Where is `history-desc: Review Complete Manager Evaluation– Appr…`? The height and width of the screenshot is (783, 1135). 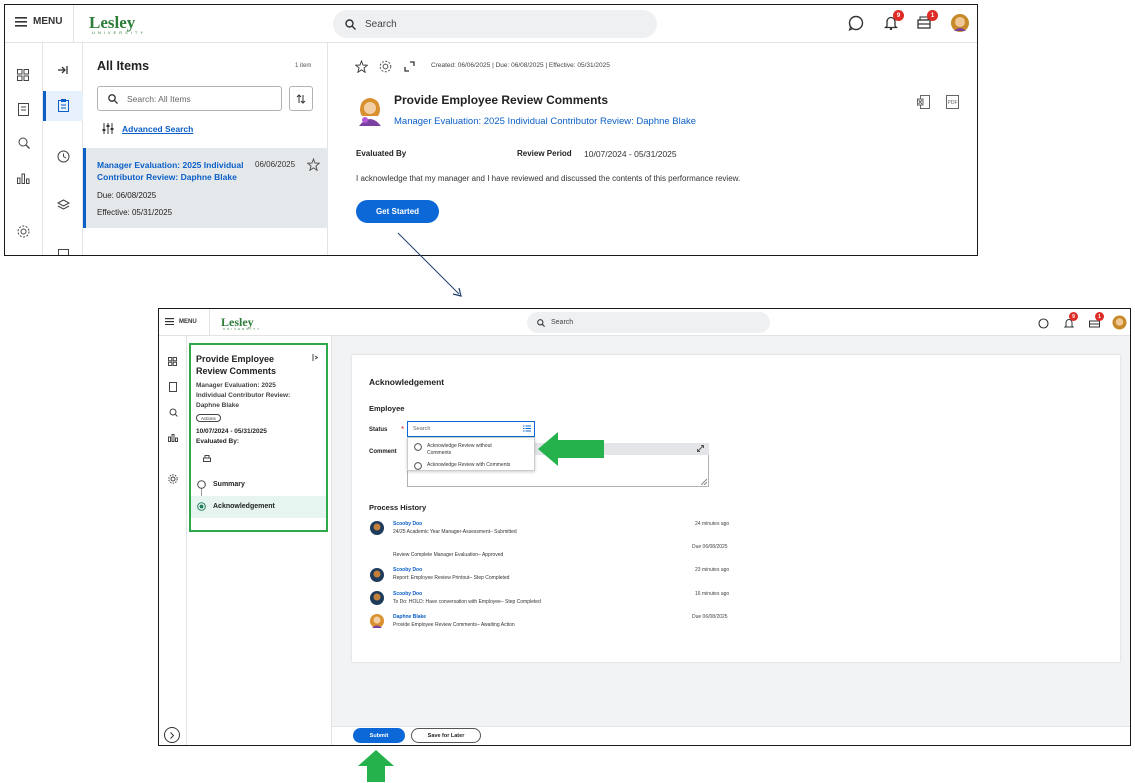
history-desc: Review Complete Manager Evaluation– Appr… is located at coordinates (448, 555).